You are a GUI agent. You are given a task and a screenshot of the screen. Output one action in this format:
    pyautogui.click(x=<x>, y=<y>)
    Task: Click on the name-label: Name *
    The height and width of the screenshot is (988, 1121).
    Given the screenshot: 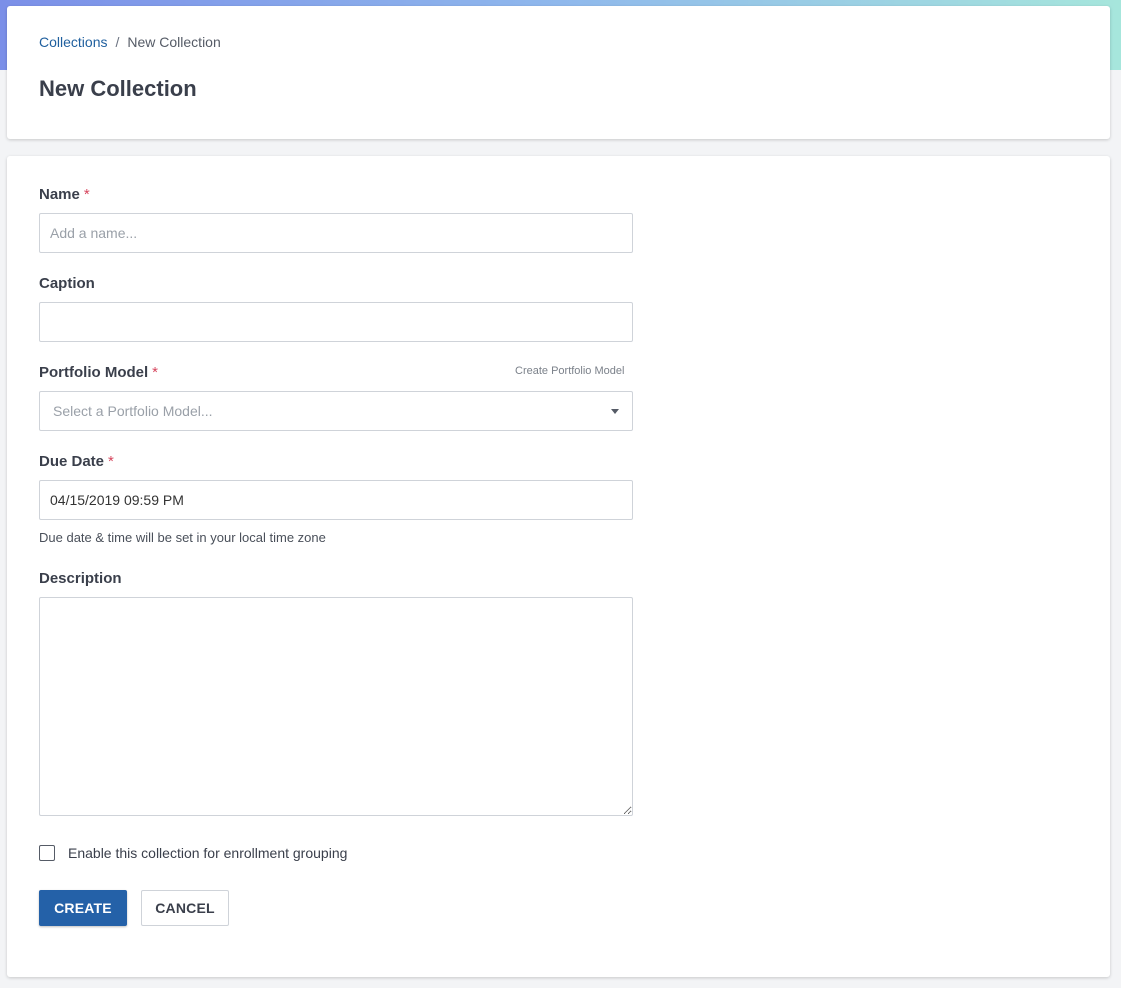 What is the action you would take?
    pyautogui.click(x=64, y=194)
    